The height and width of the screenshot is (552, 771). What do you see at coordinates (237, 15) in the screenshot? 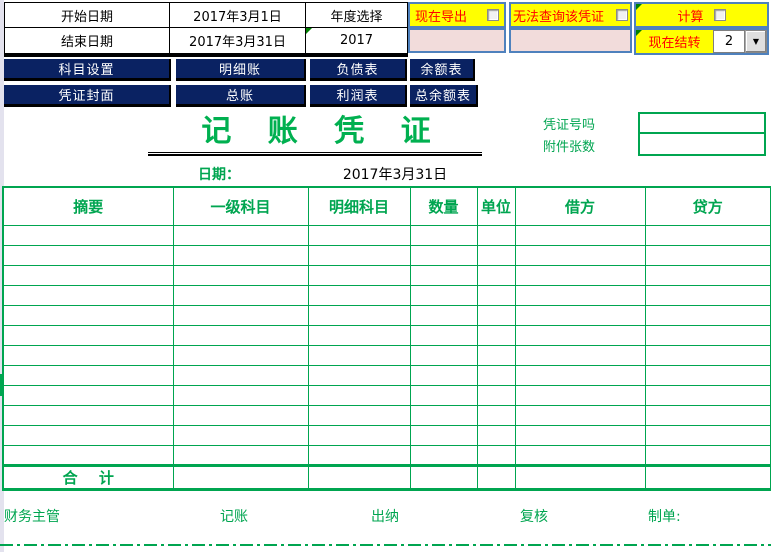
I see `start-date-value-cell: 2017年3月1日` at bounding box center [237, 15].